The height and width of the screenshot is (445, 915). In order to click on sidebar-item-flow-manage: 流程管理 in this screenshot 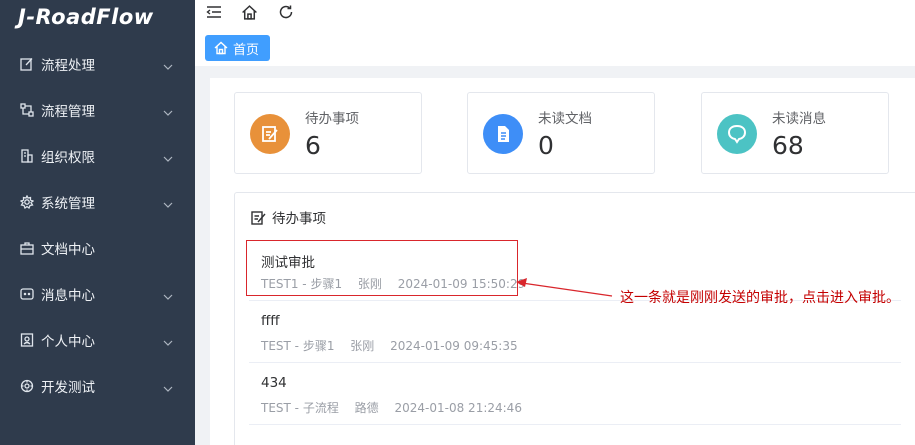, I will do `click(97, 110)`.